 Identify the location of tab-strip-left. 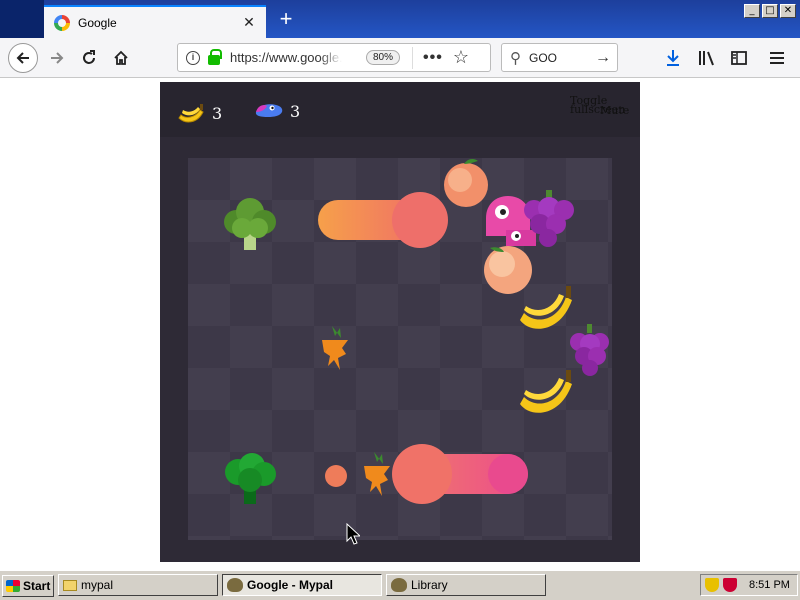
(22, 19).